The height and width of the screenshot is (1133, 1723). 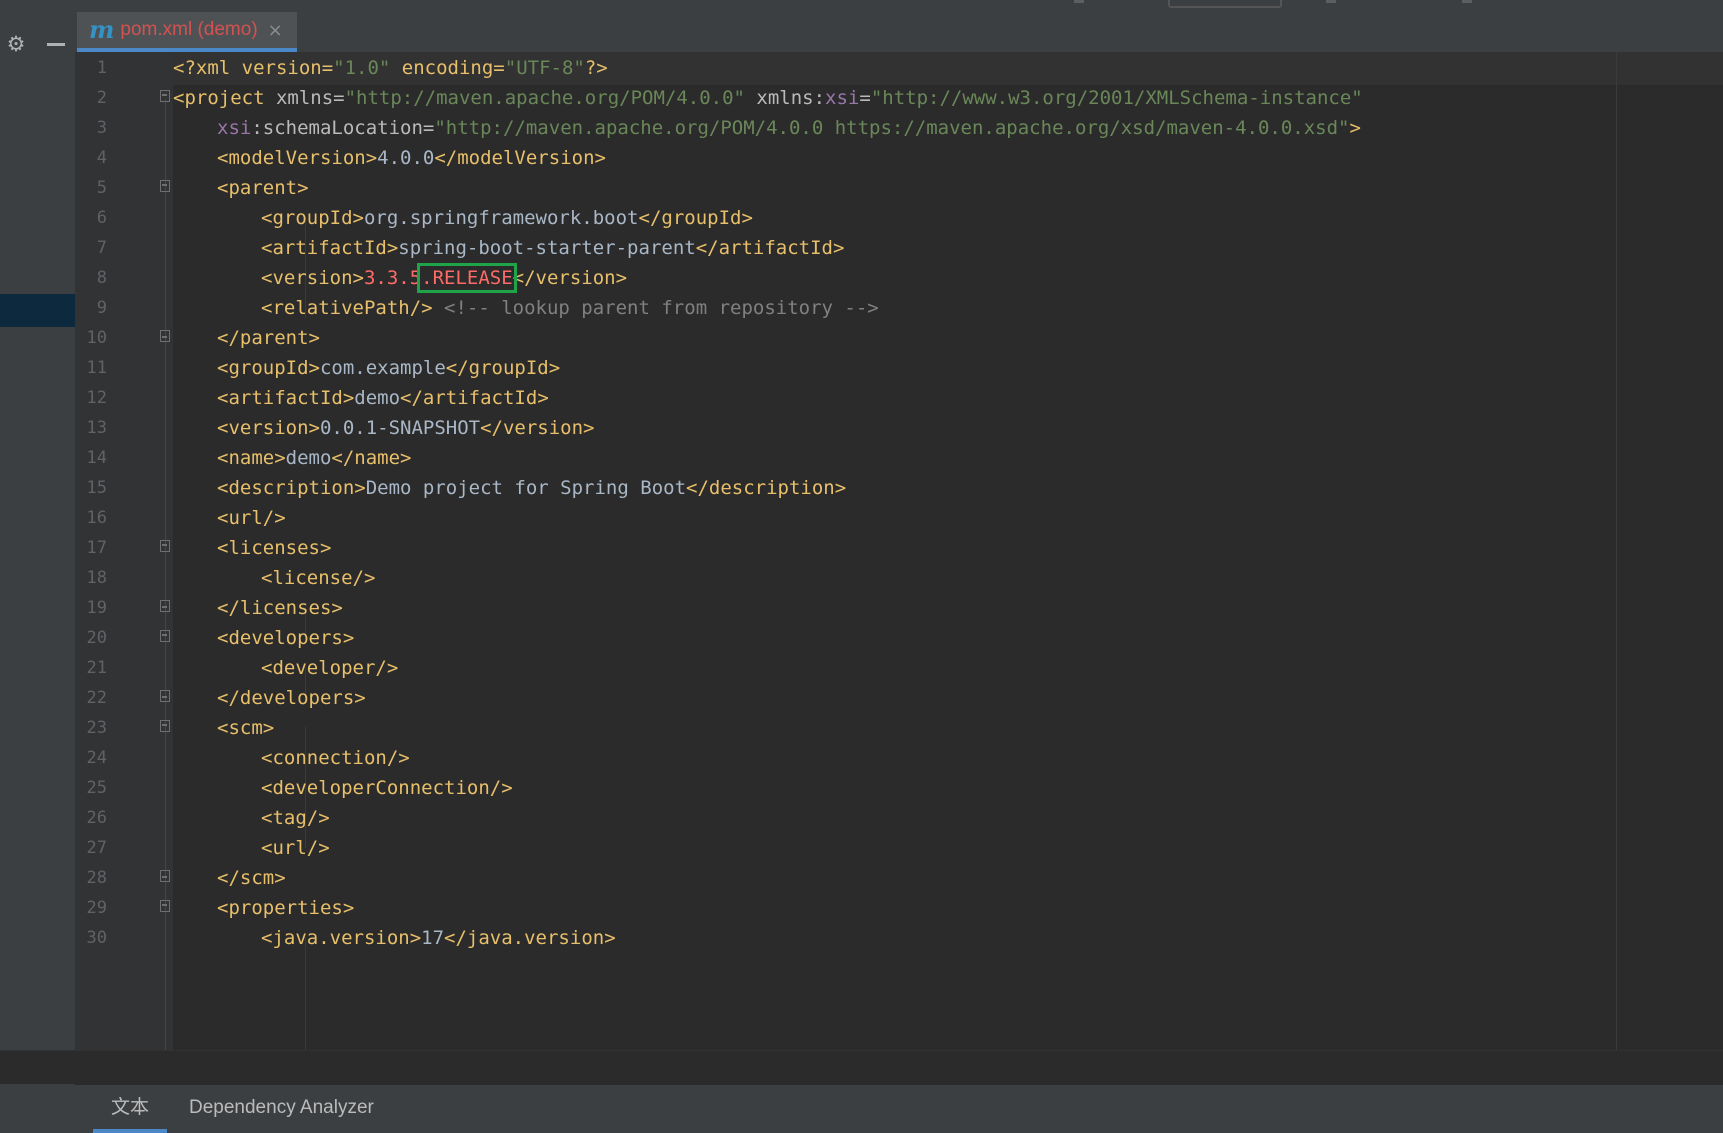 I want to click on line-number: 1, so click(x=101, y=68).